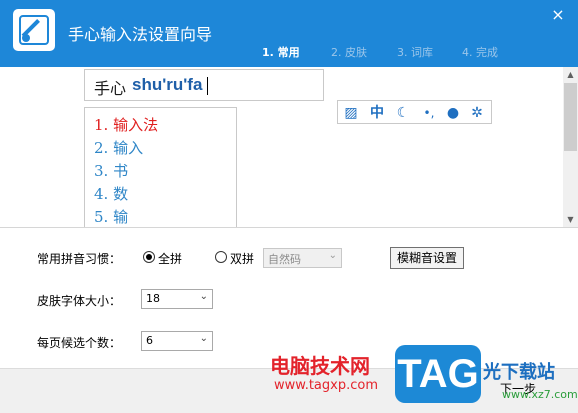 This screenshot has height=413, width=578. What do you see at coordinates (403, 113) in the screenshot?
I see `moon-icon: ☾` at bounding box center [403, 113].